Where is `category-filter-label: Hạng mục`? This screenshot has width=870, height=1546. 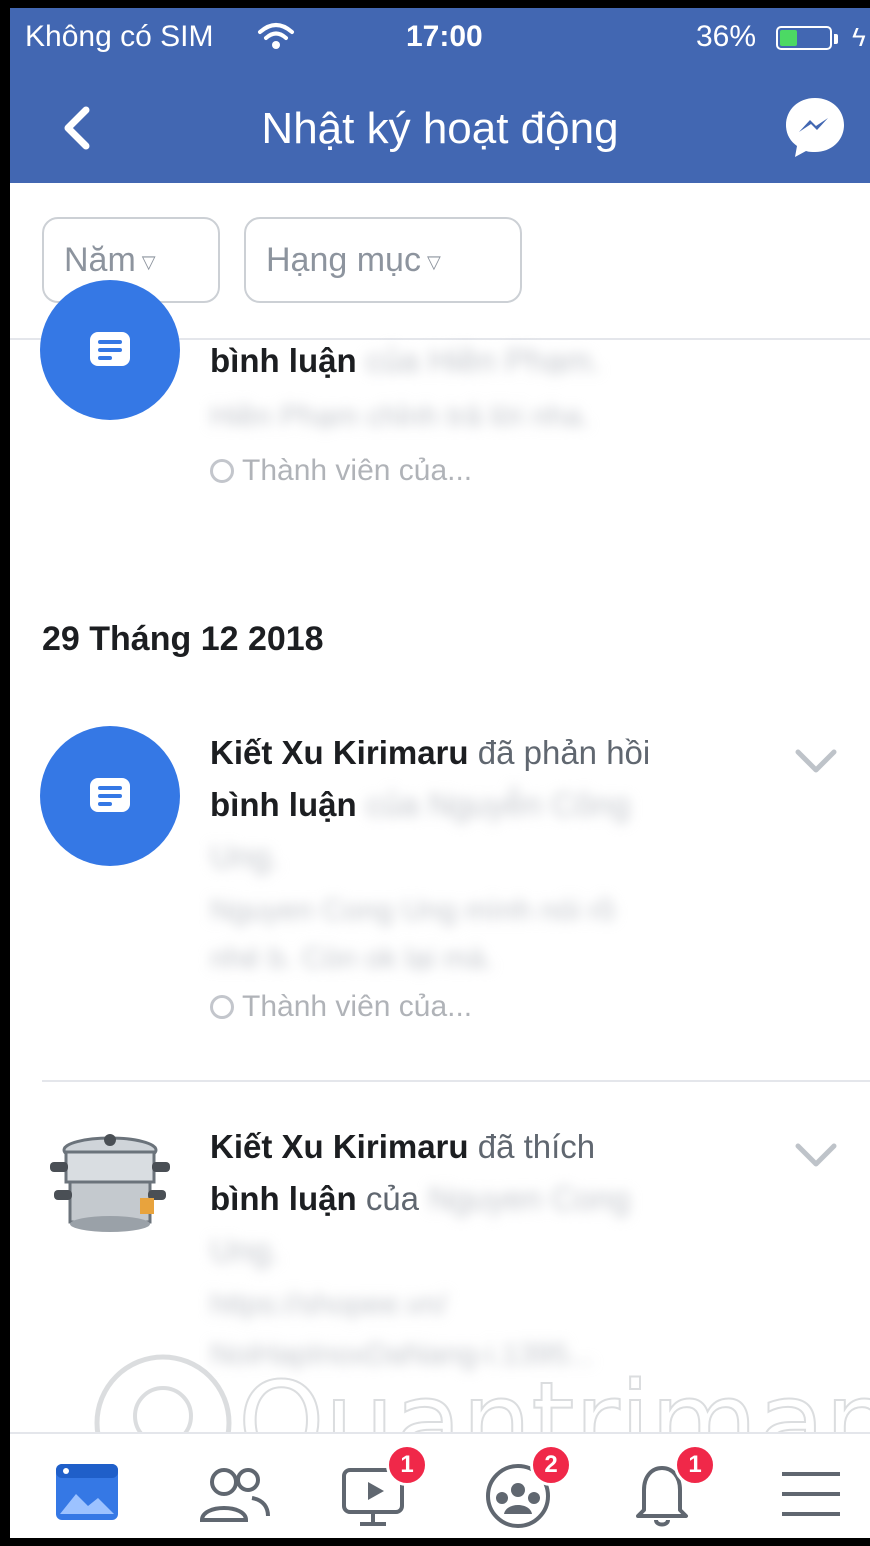
category-filter-label: Hạng mục is located at coordinates (343, 260).